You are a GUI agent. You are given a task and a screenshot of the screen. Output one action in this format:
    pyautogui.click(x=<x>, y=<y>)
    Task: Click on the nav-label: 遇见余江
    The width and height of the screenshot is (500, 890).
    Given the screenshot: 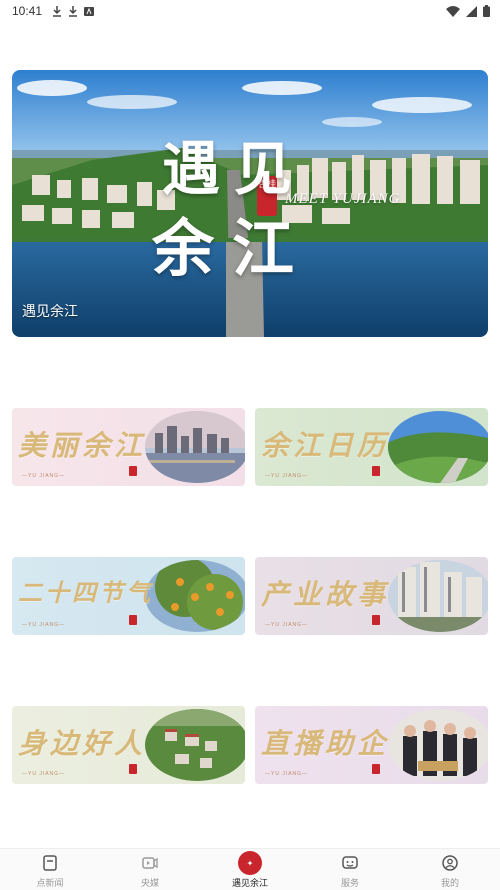 What is the action you would take?
    pyautogui.click(x=249, y=884)
    